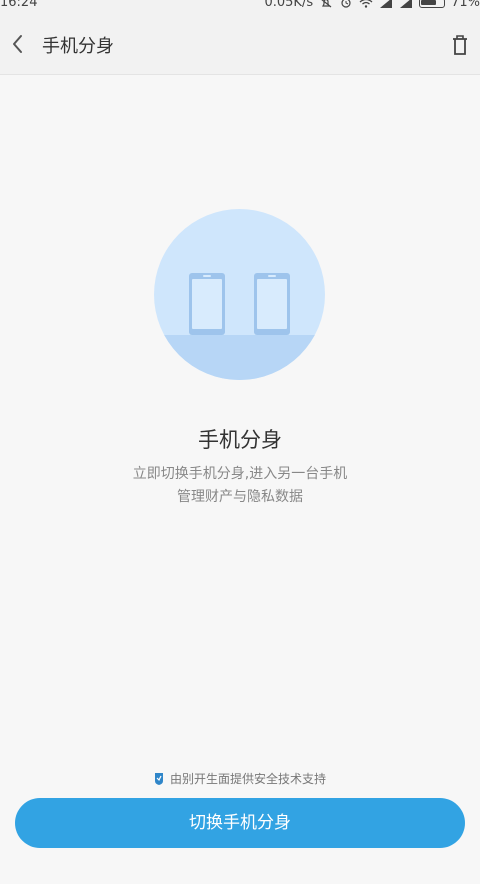 Image resolution: width=480 pixels, height=884 pixels. What do you see at coordinates (460, 45) in the screenshot?
I see `trash-icon` at bounding box center [460, 45].